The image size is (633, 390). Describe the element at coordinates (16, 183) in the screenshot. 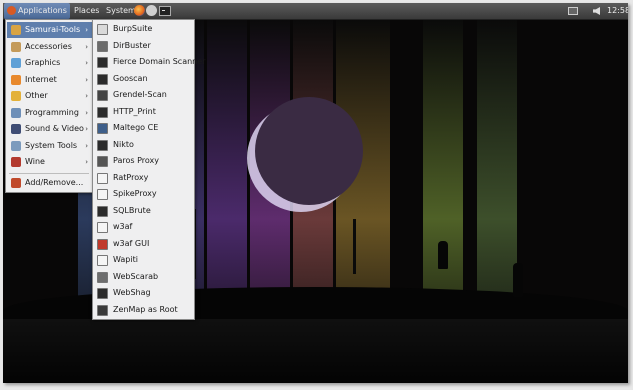

I see `add-remove-icon` at that location.